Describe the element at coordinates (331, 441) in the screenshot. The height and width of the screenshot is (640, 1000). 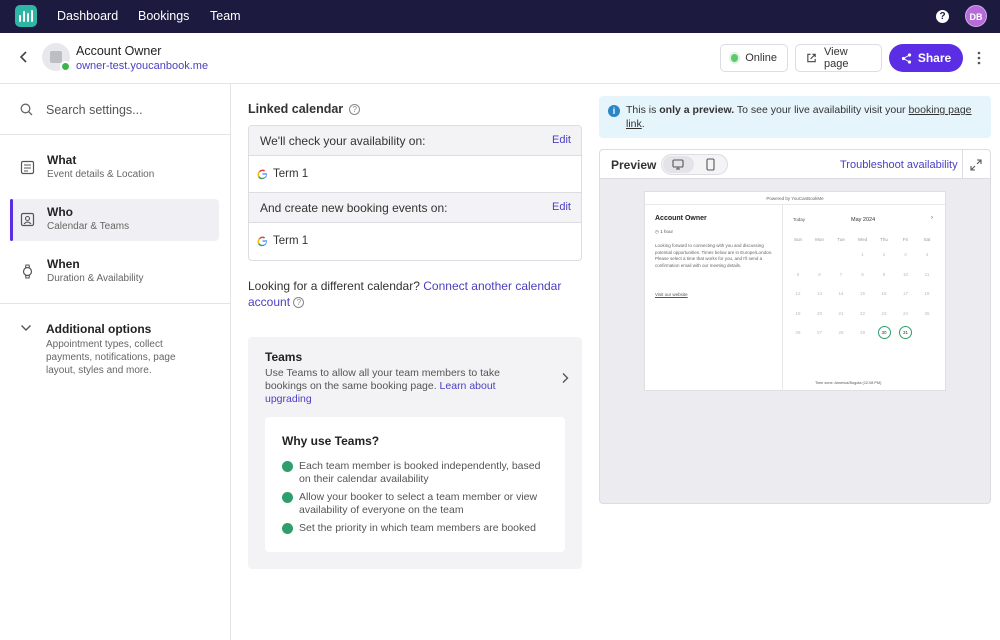
I see `why-teams-title: Why use Teams?` at that location.